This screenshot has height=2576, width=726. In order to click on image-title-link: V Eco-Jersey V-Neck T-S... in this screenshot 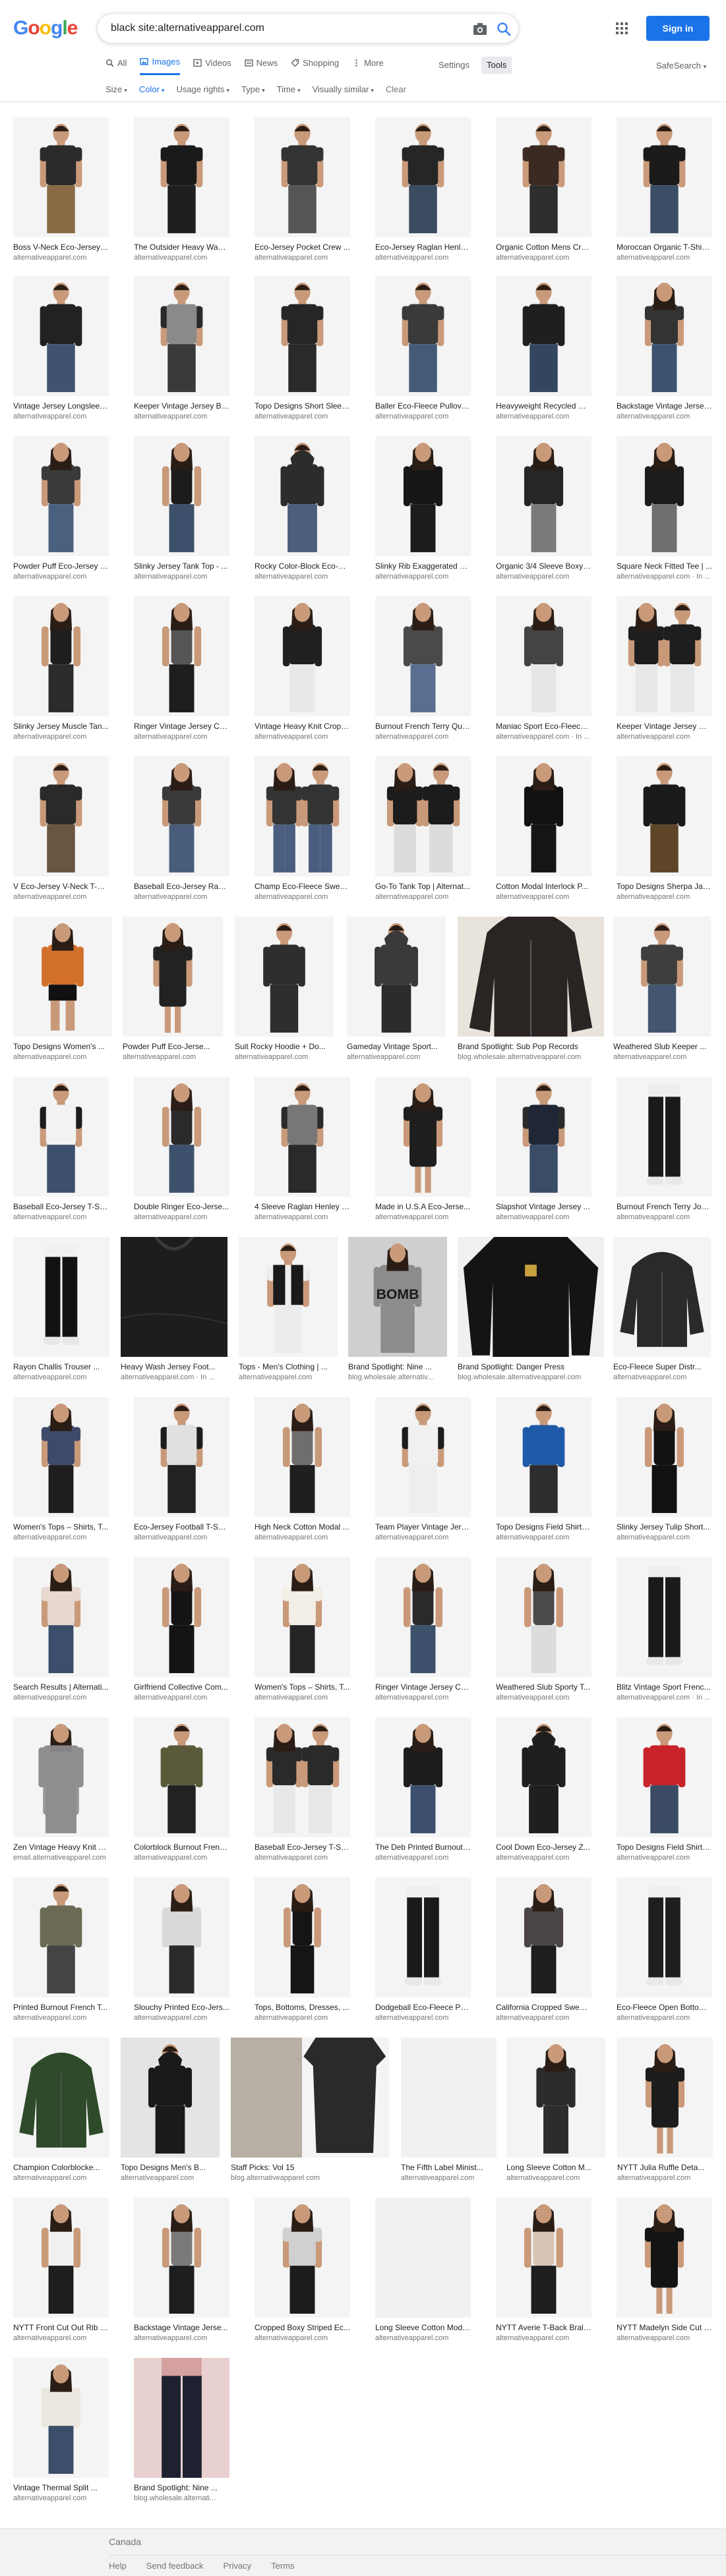, I will do `click(61, 887)`.